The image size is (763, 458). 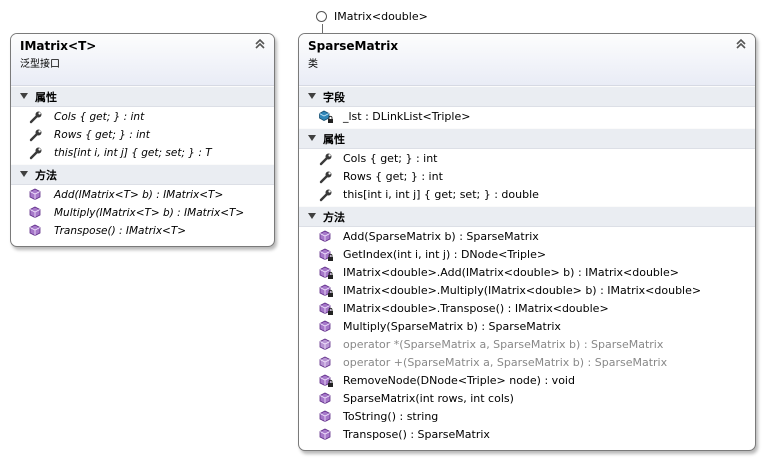 What do you see at coordinates (40, 64) in the screenshot?
I see `interface-stereotype: 泛型接口` at bounding box center [40, 64].